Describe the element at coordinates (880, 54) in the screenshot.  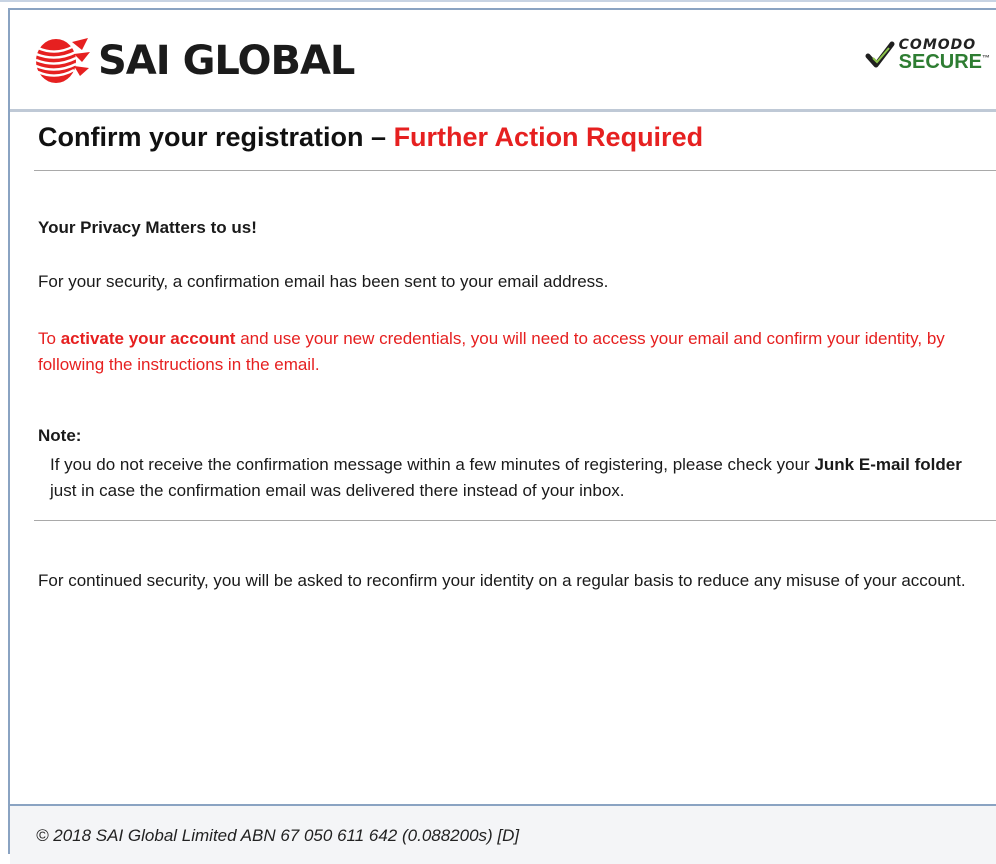
I see `comodo-check-icon` at that location.